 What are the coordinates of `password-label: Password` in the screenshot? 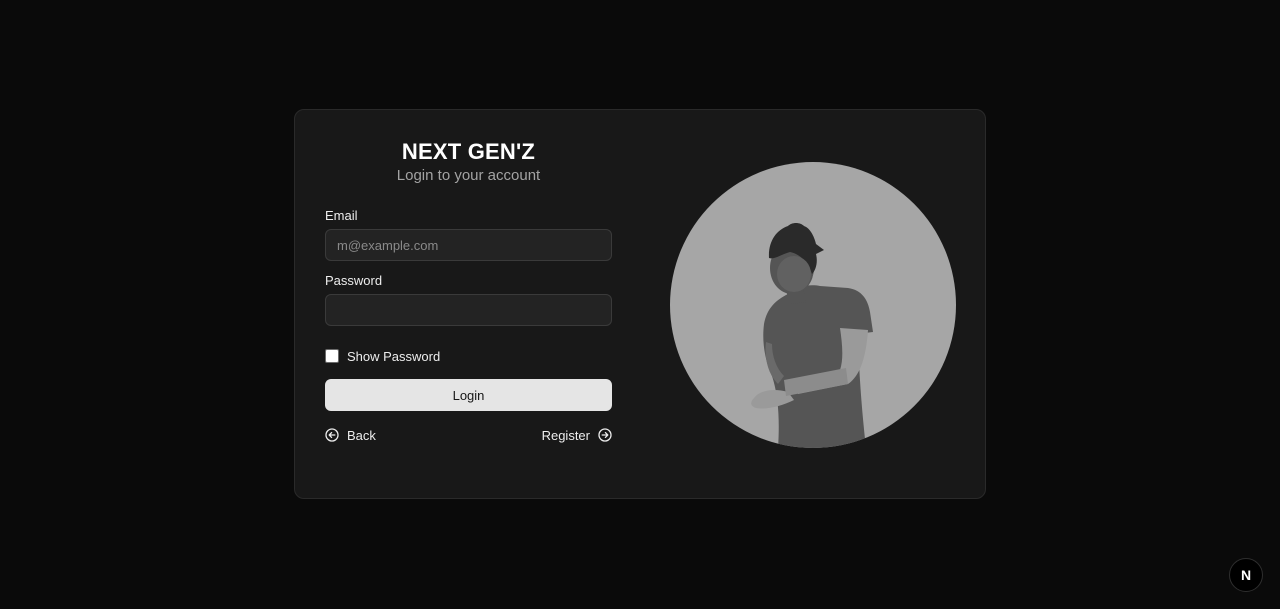 It's located at (354, 280).